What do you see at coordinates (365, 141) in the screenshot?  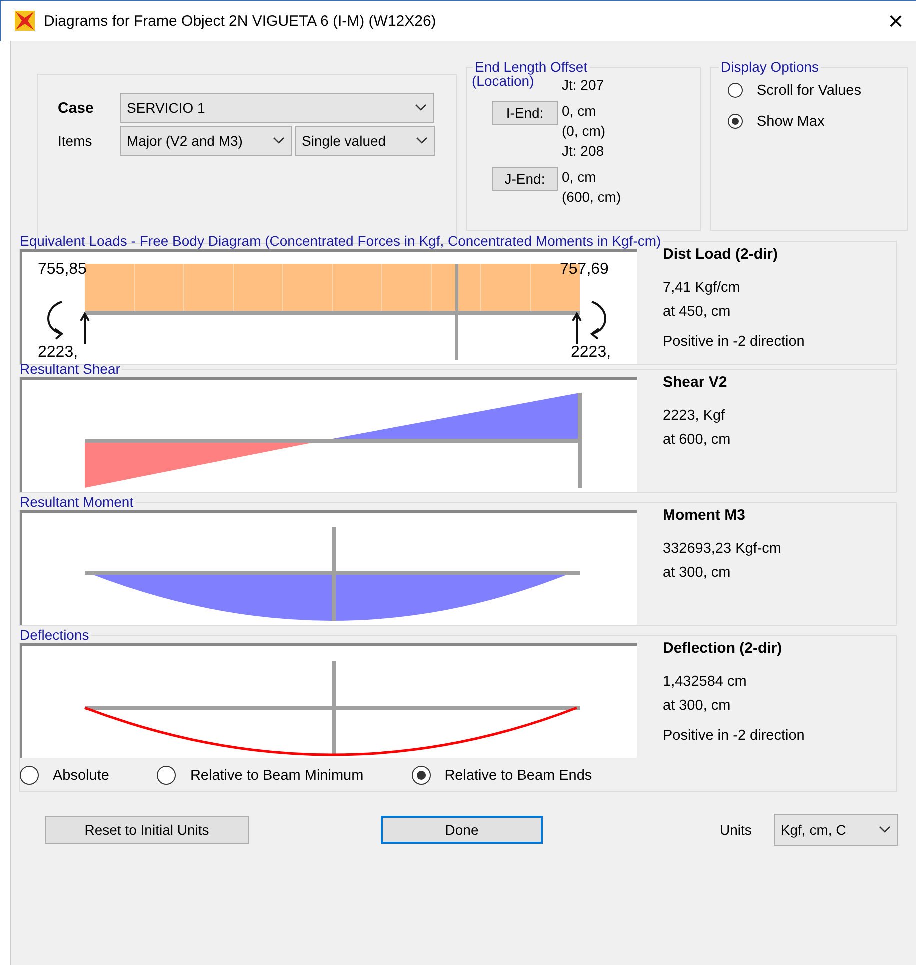 I see `valuation-dropdown: Single valued` at bounding box center [365, 141].